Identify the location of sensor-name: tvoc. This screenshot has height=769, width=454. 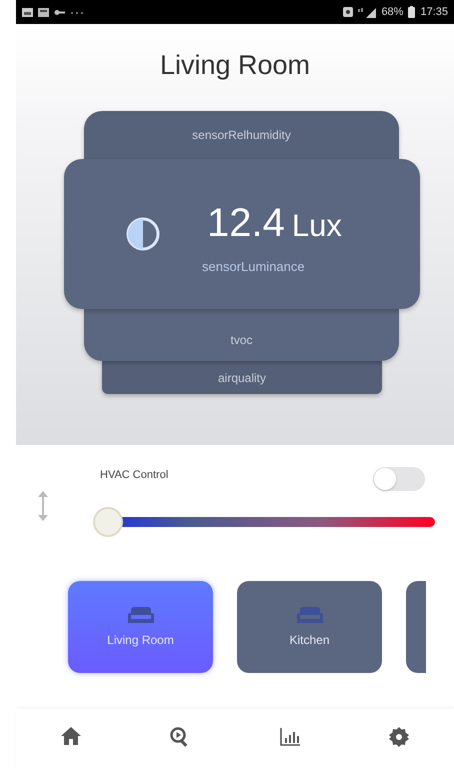
(241, 340).